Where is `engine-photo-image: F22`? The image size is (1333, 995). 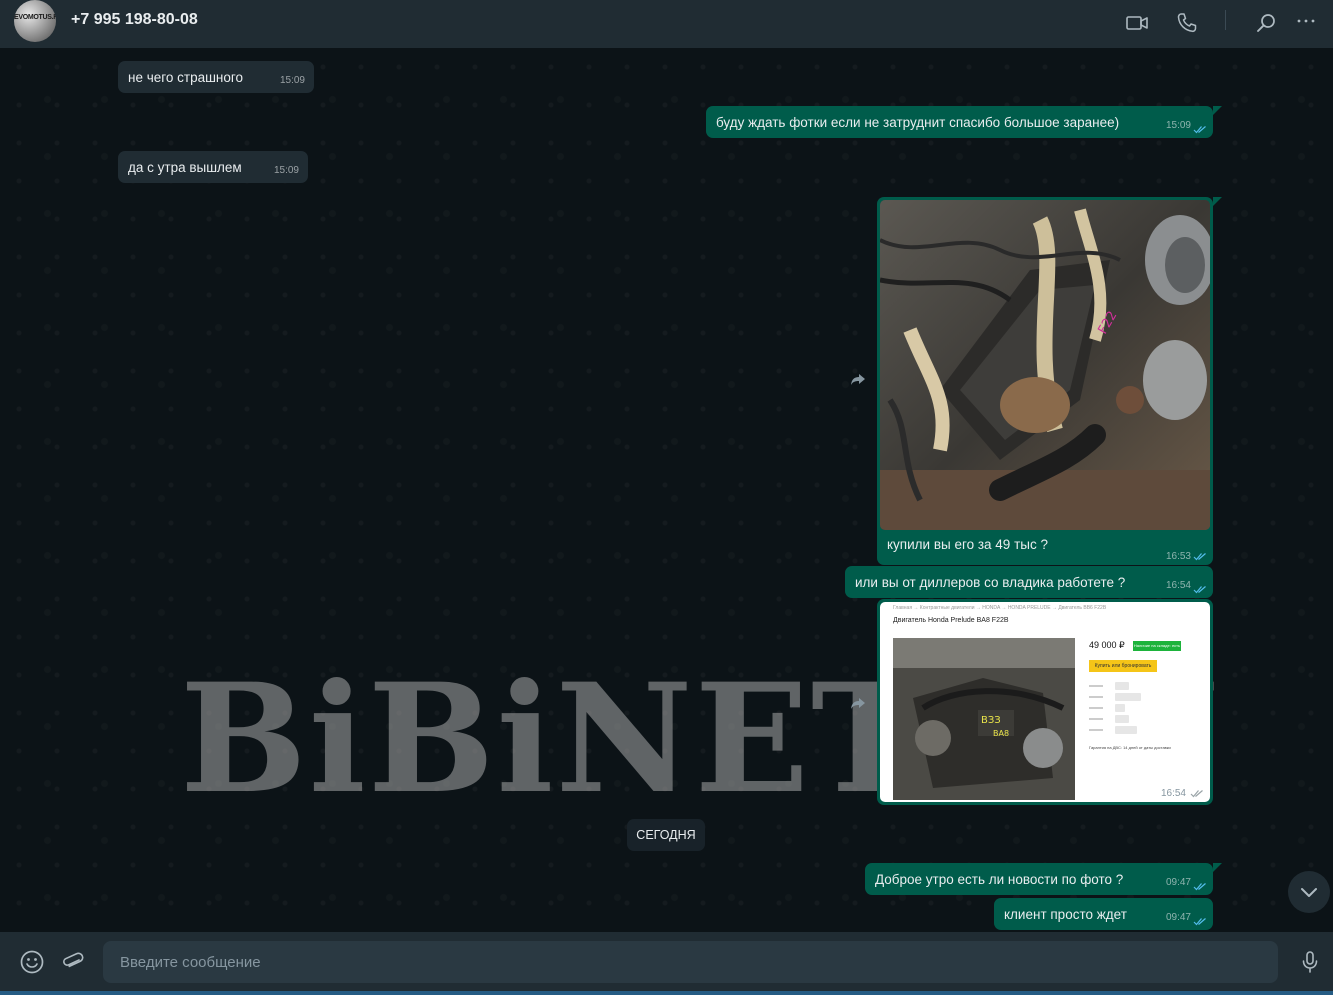 engine-photo-image: F22 is located at coordinates (1045, 365).